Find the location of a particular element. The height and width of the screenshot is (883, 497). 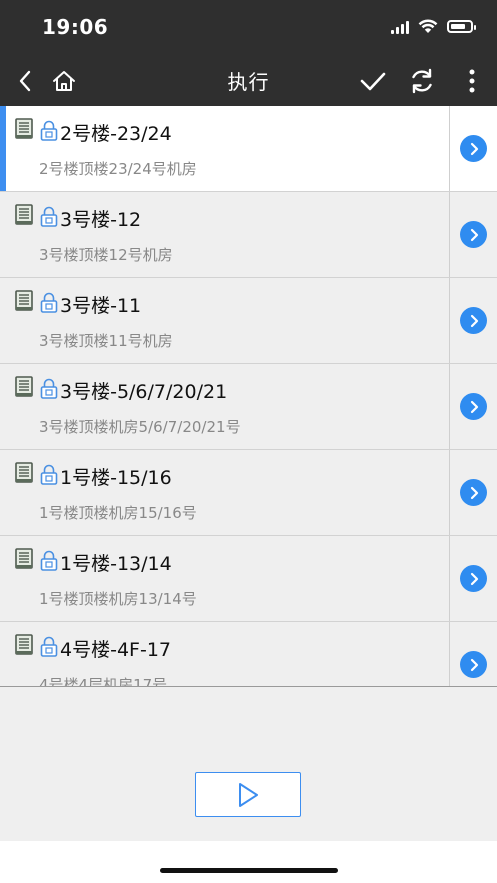

item-title: 1号楼-15/16 is located at coordinates (116, 478).